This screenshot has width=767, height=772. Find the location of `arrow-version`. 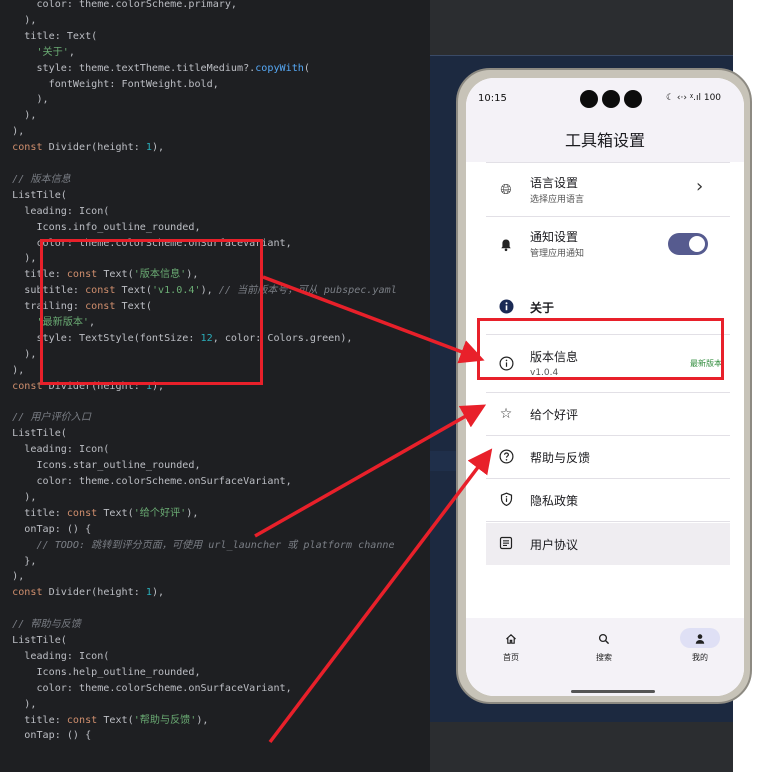

arrow-version is located at coordinates (373, 319).